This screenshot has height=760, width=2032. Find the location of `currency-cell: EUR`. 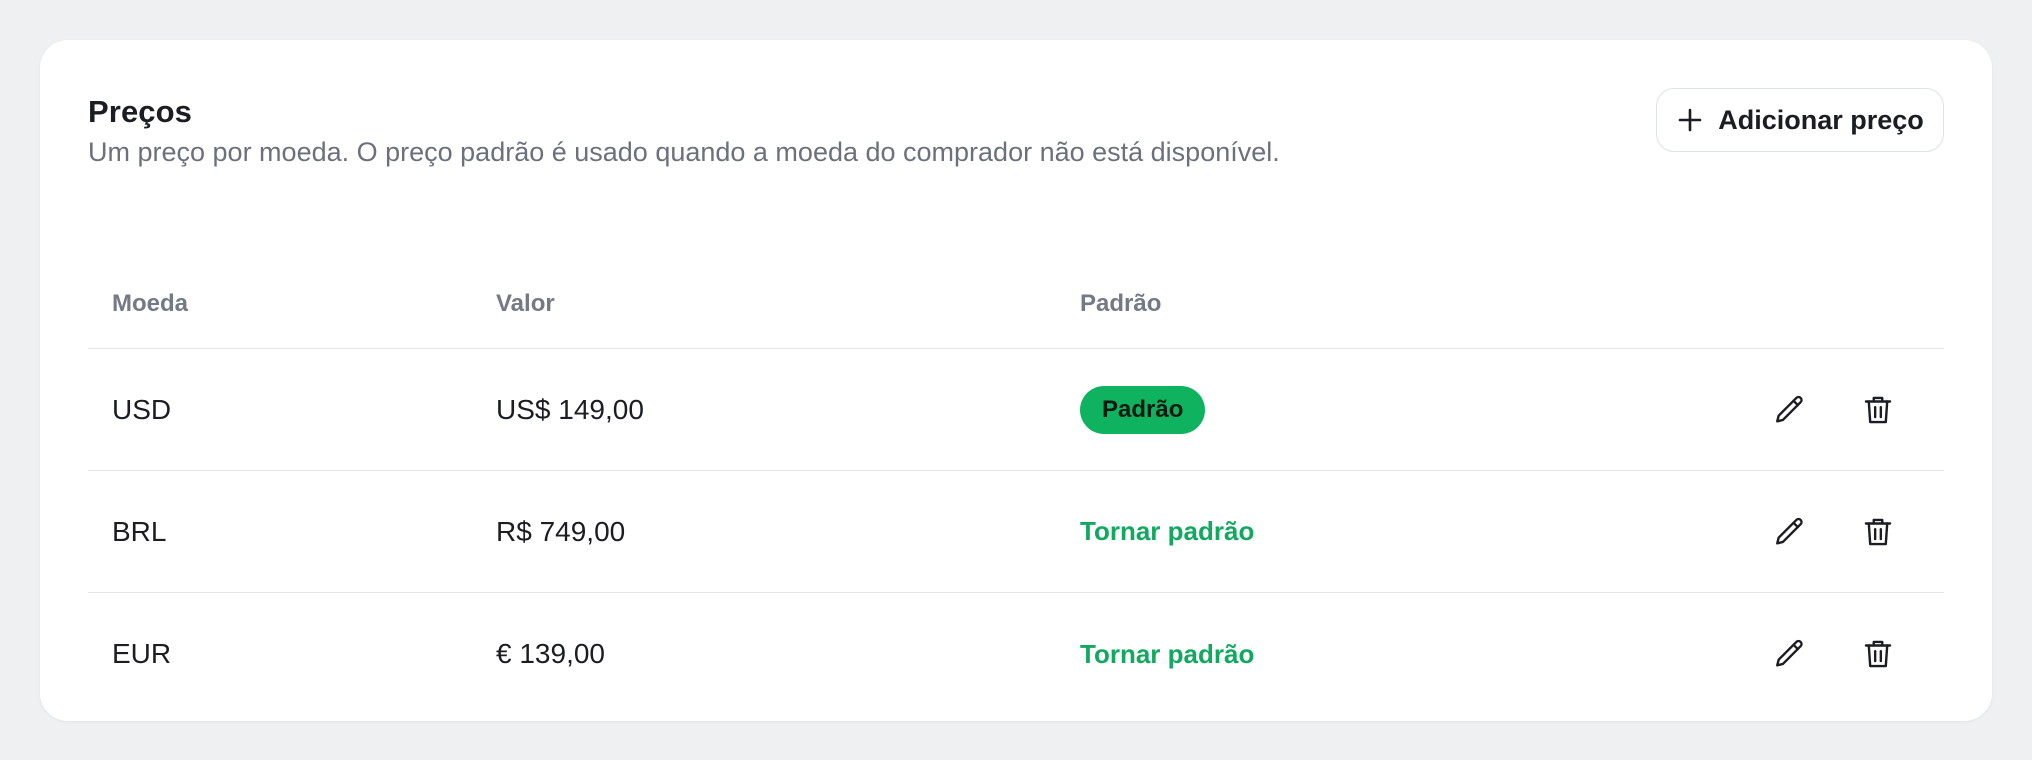

currency-cell: EUR is located at coordinates (142, 653).